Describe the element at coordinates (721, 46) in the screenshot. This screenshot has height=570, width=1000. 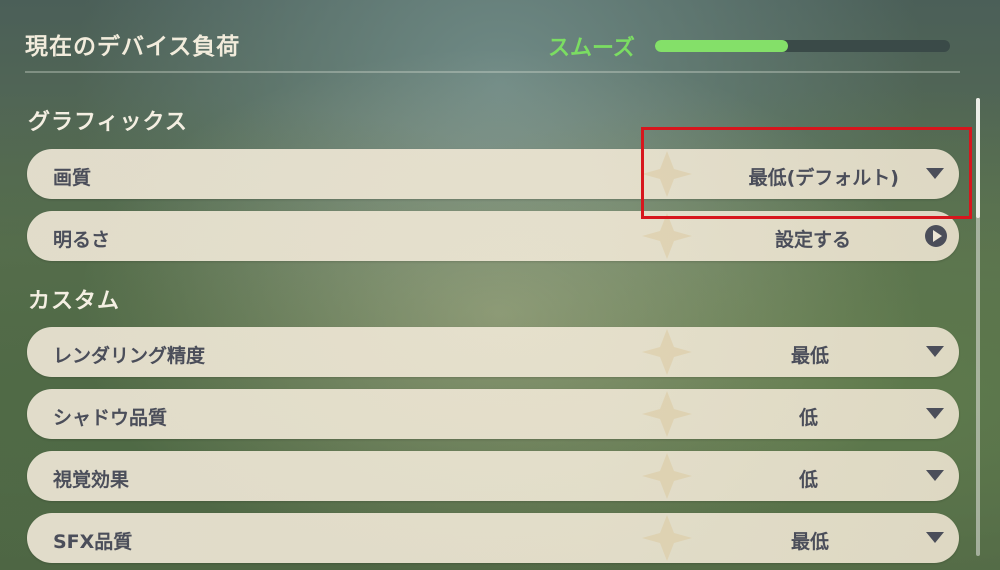
I see `load-meter-fill` at that location.